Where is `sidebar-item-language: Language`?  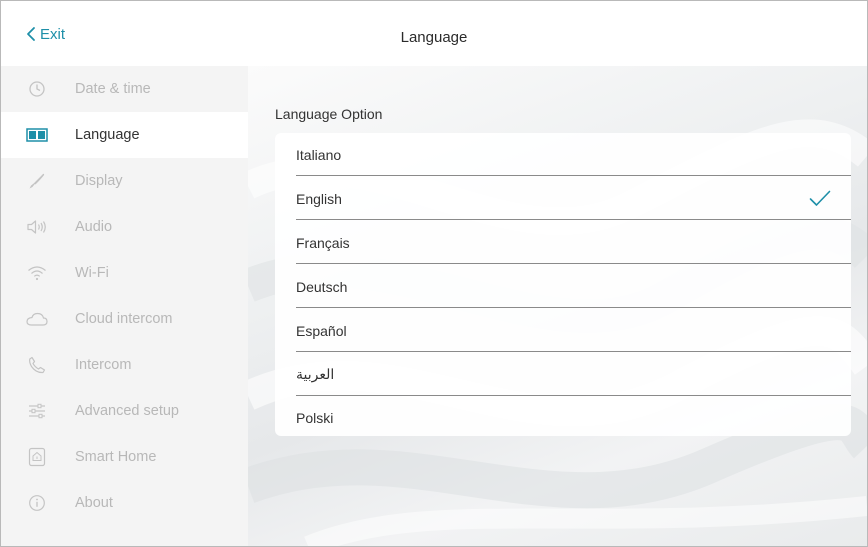
sidebar-item-language: Language is located at coordinates (124, 135).